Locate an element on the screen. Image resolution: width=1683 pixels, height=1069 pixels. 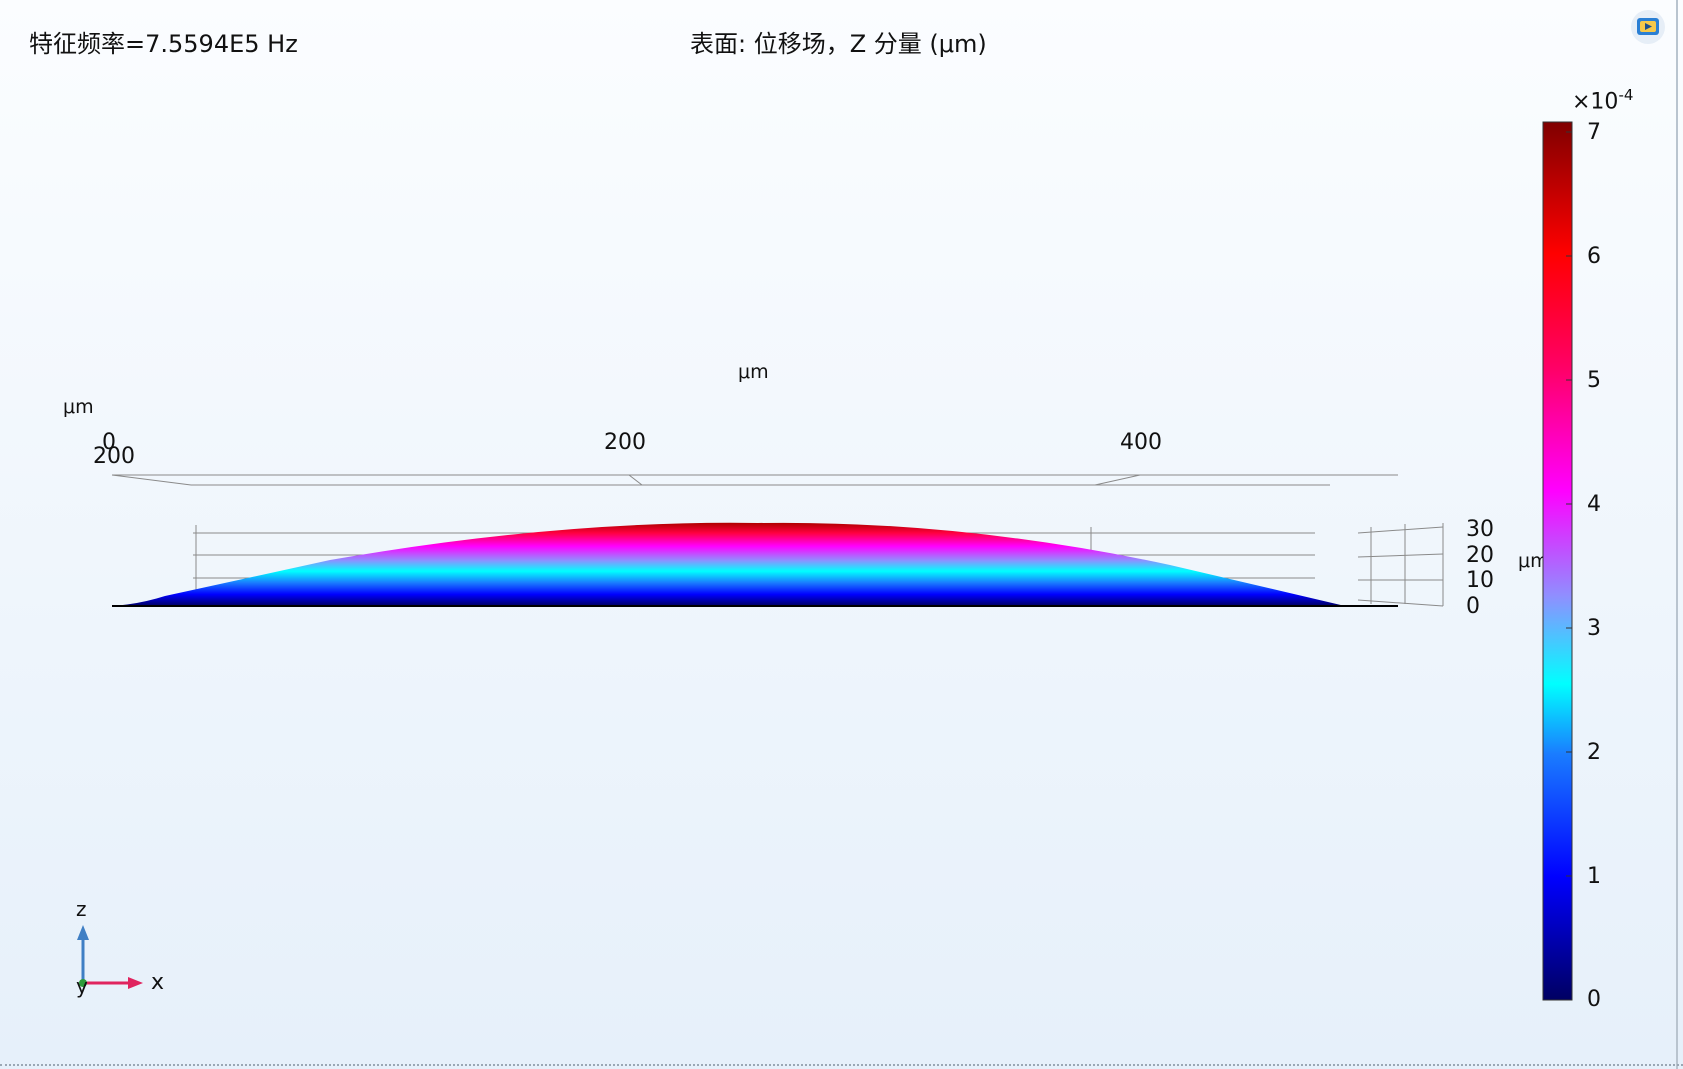
colorbar-tick-5: 5 is located at coordinates (1594, 380).